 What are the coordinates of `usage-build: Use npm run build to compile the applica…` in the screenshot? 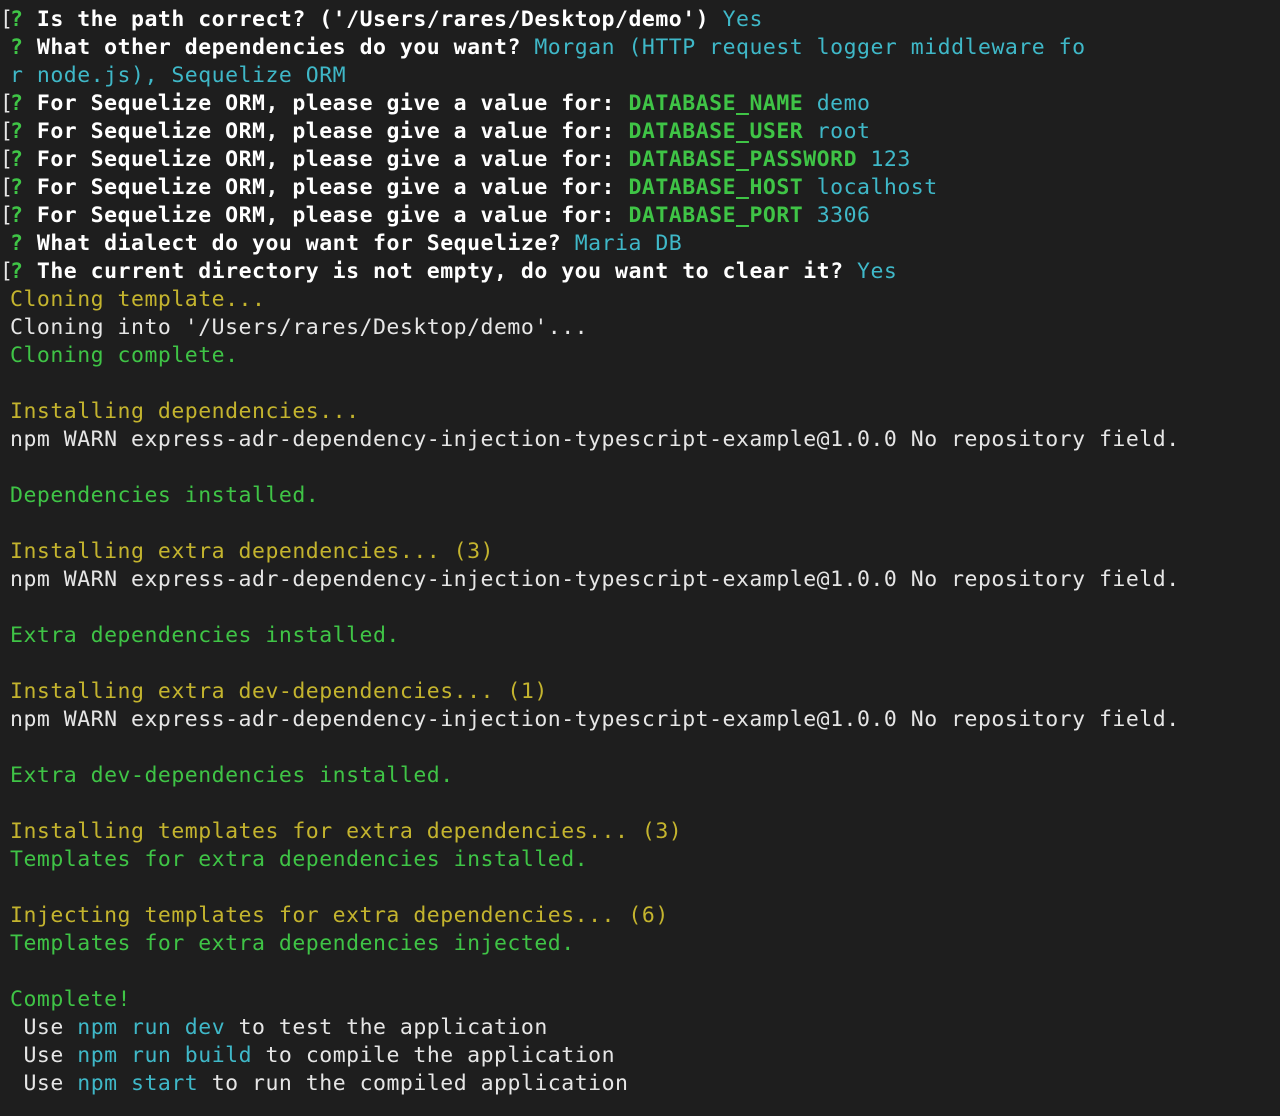 It's located at (645, 1056).